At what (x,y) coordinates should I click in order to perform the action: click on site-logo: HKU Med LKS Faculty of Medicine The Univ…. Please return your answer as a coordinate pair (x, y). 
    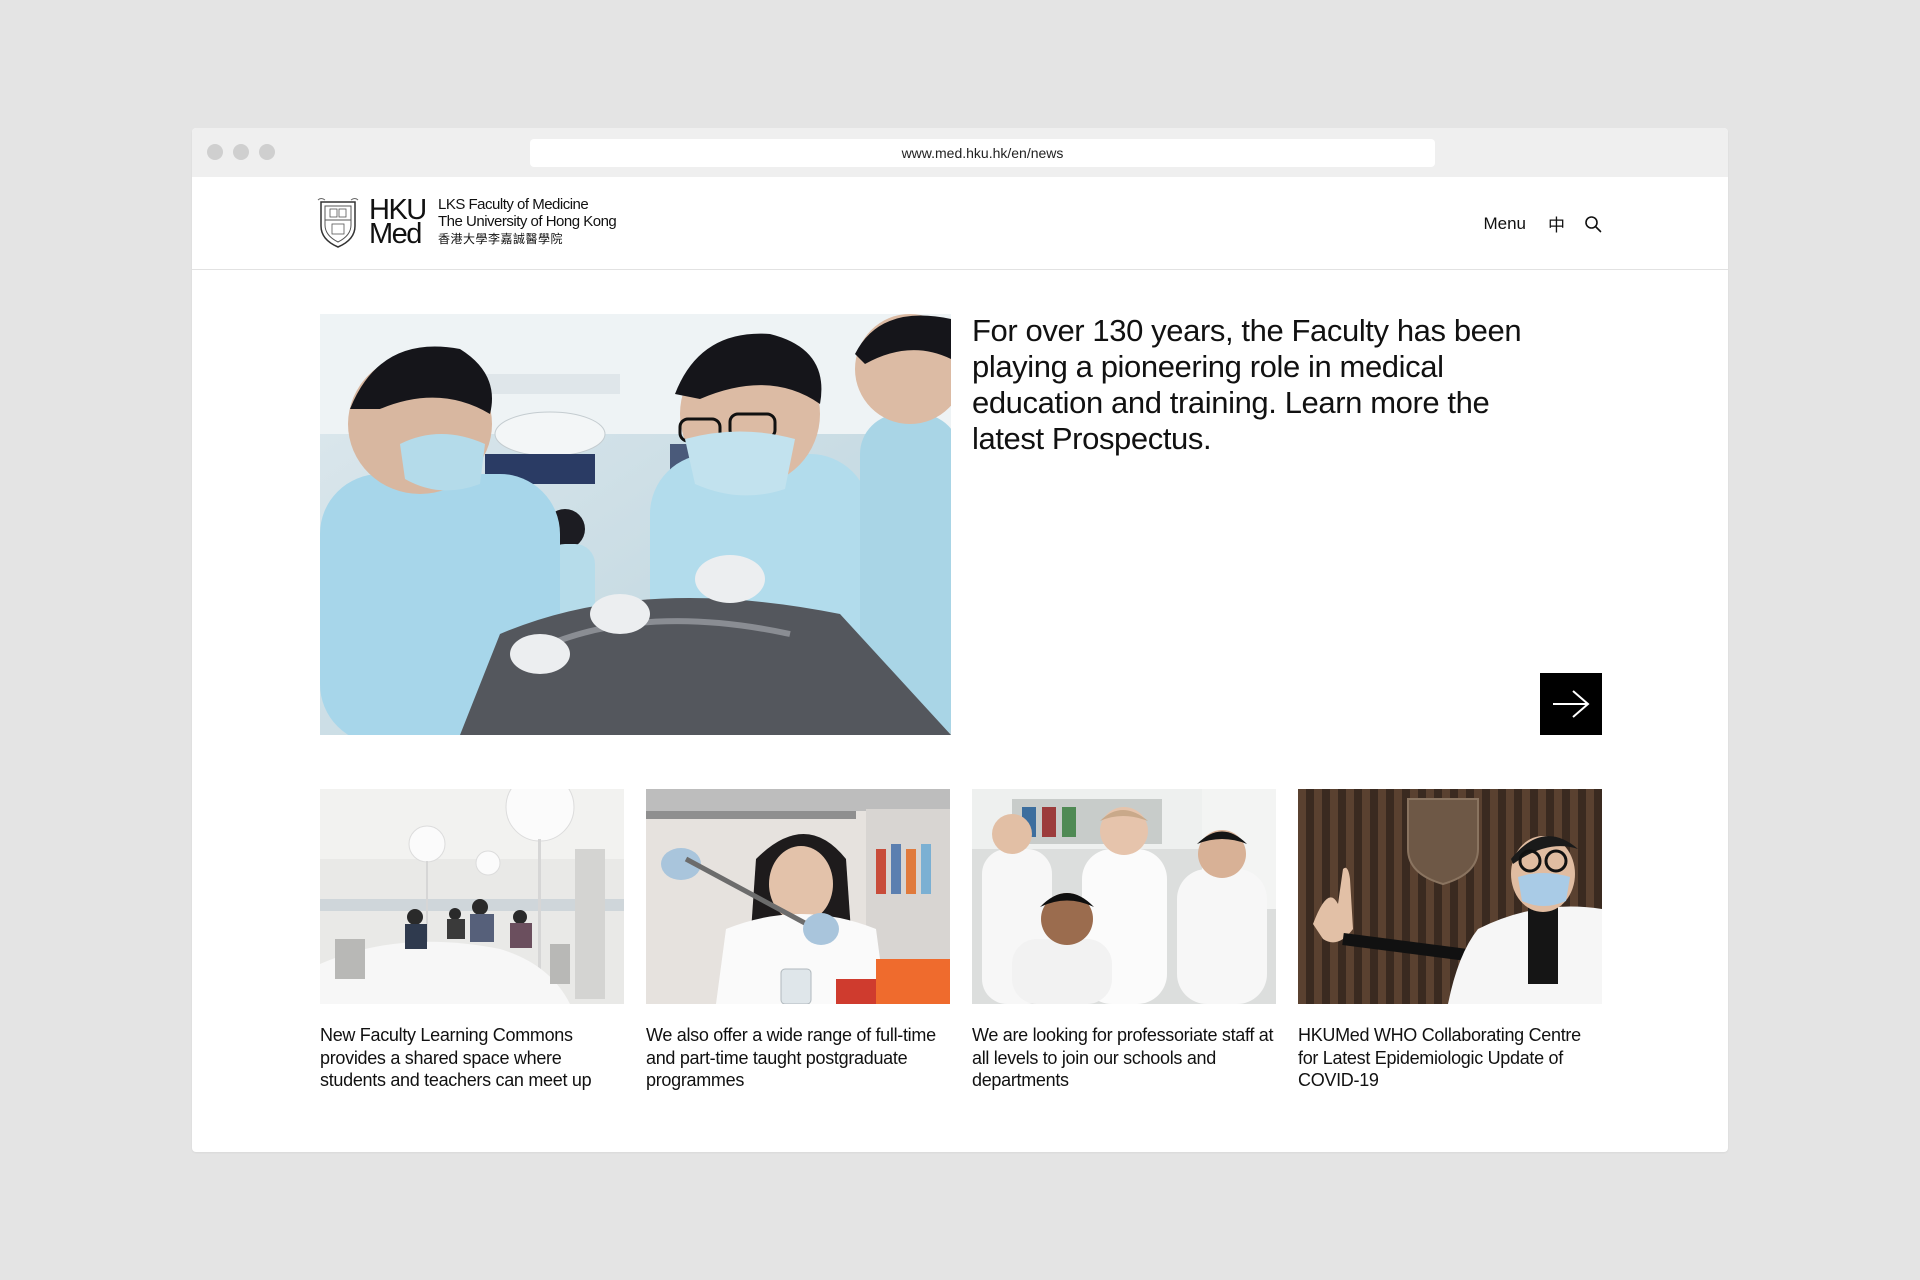
    Looking at the image, I should click on (467, 222).